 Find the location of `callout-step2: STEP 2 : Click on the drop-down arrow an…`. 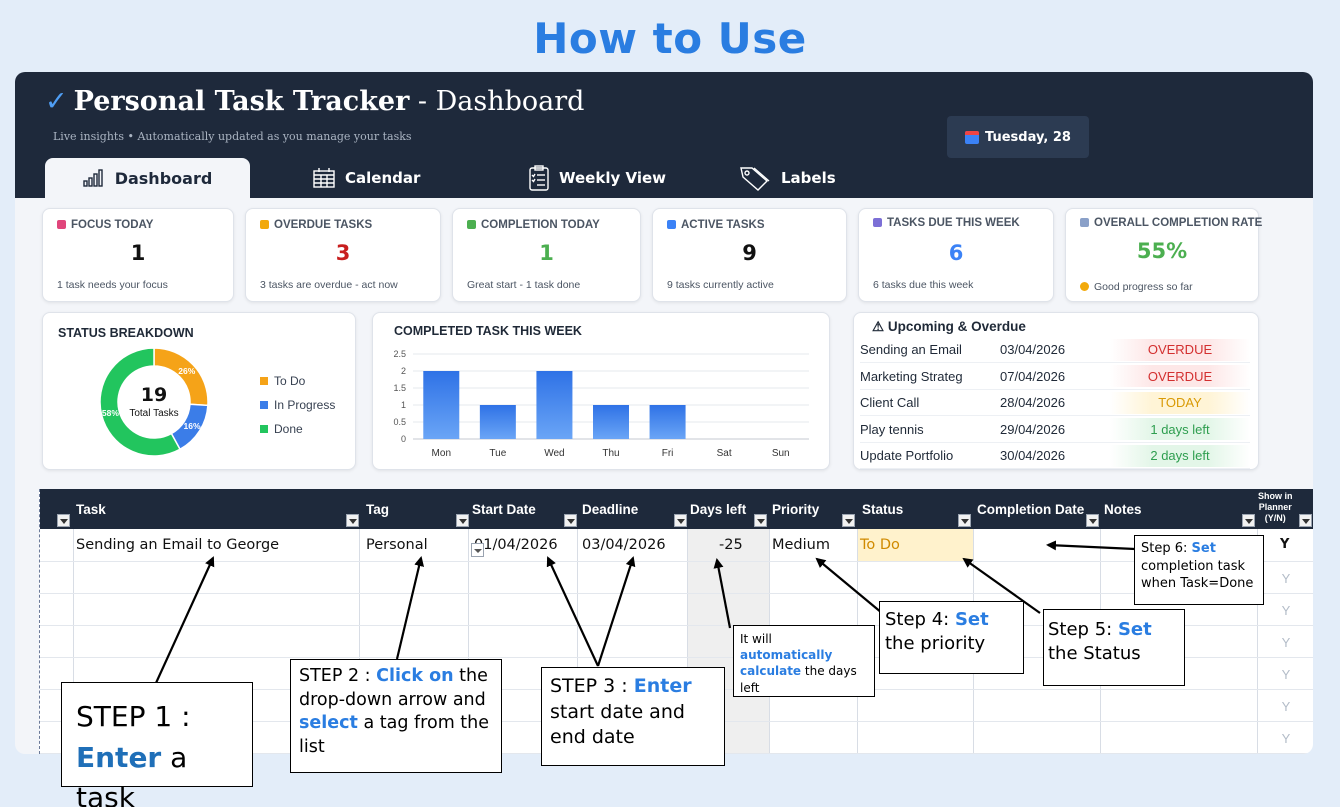

callout-step2: STEP 2 : Click on the drop-down arrow an… is located at coordinates (396, 716).